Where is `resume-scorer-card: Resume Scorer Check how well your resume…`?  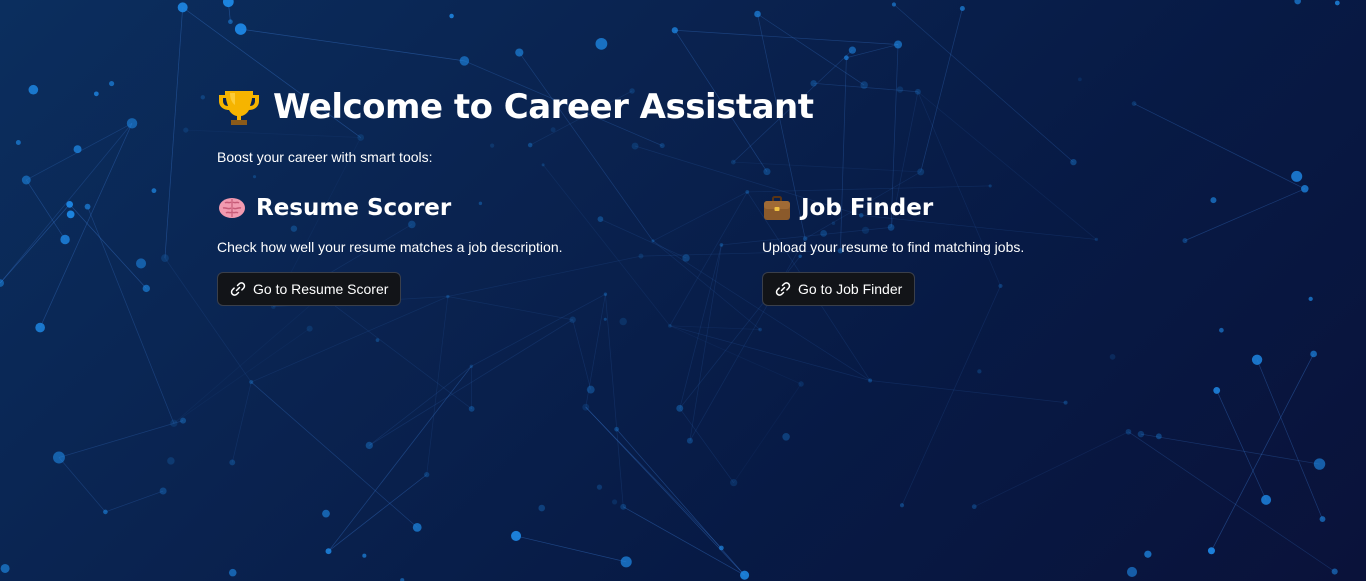
resume-scorer-card: Resume Scorer Check how well your resume… is located at coordinates (447, 248).